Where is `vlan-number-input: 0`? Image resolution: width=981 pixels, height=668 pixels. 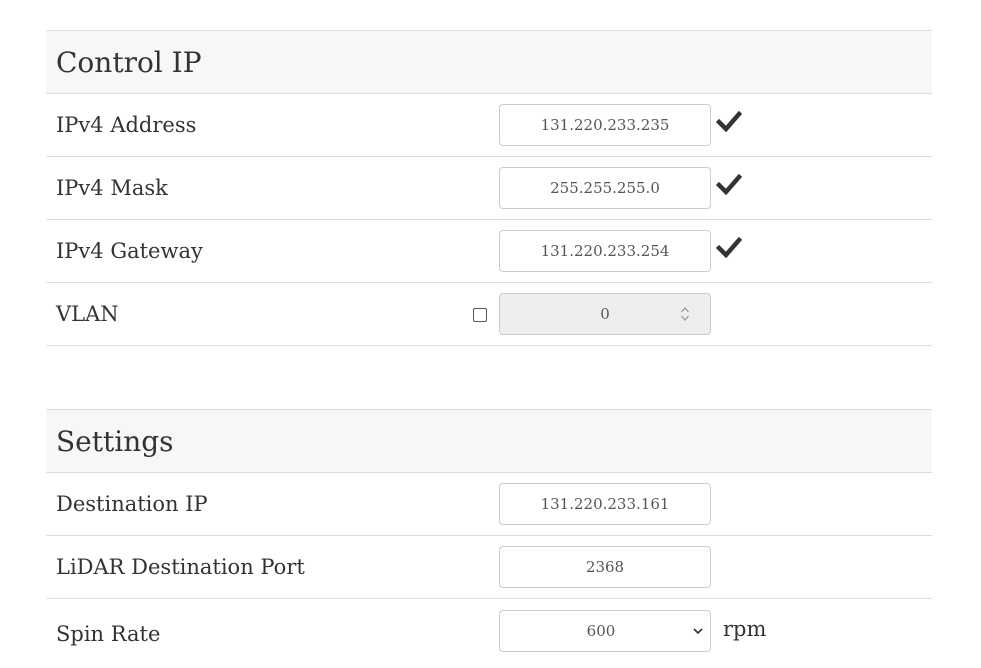
vlan-number-input: 0 is located at coordinates (605, 314).